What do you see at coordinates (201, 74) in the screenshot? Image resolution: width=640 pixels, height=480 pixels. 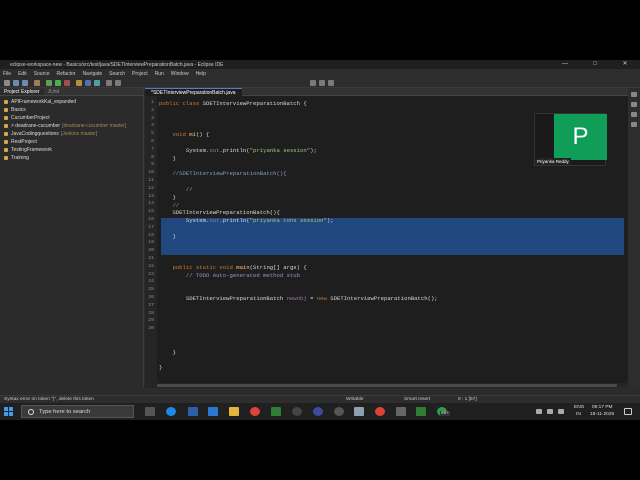 I see `menu-help: Help` at bounding box center [201, 74].